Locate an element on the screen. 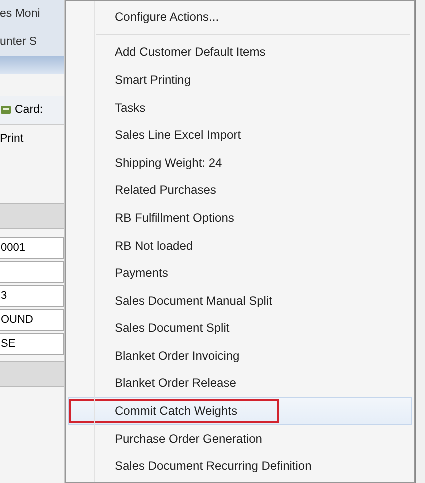 This screenshot has height=483, width=425. menu-item: RB Not loaded is located at coordinates (240, 246).